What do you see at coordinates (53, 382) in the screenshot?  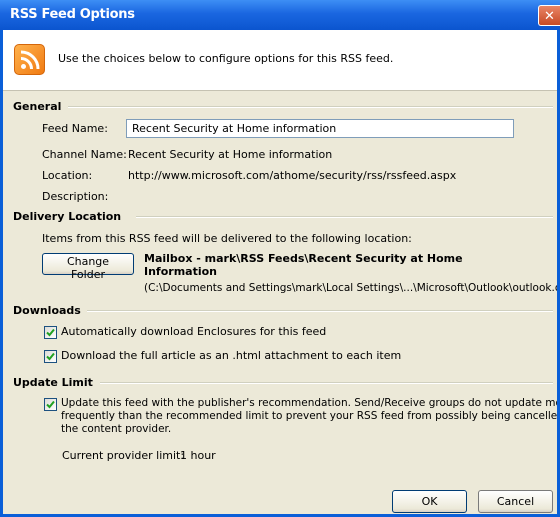 I see `update-limit-section-title: Update Limit` at bounding box center [53, 382].